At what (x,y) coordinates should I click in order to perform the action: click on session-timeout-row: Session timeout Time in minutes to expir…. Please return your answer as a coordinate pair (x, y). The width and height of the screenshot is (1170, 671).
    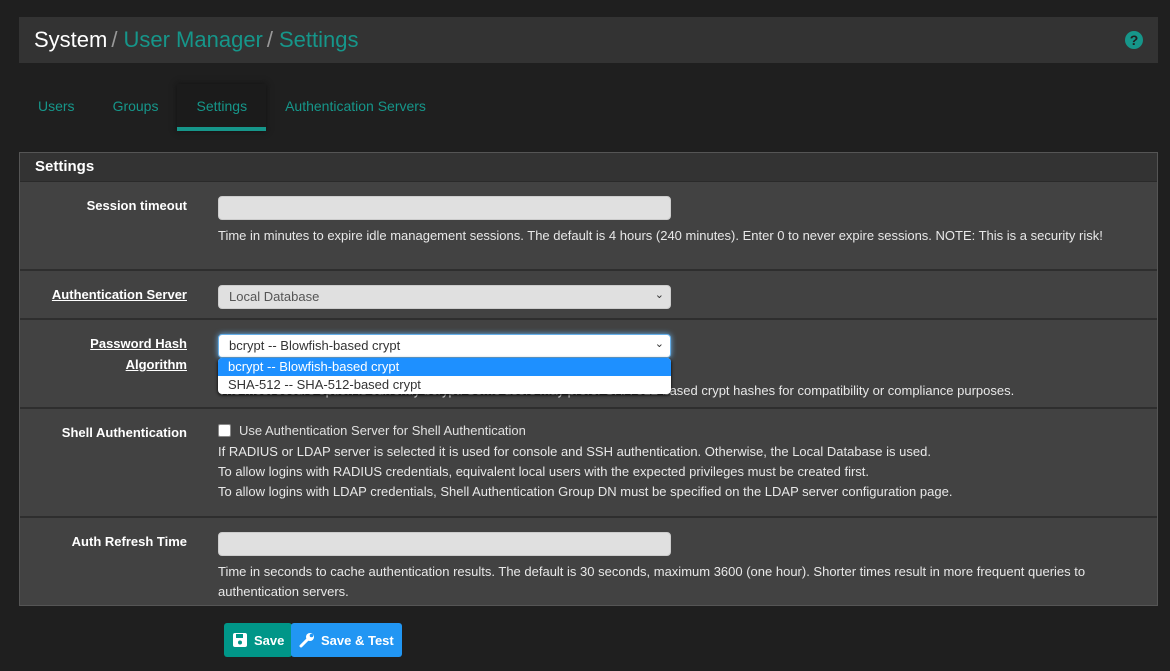
    Looking at the image, I should click on (588, 226).